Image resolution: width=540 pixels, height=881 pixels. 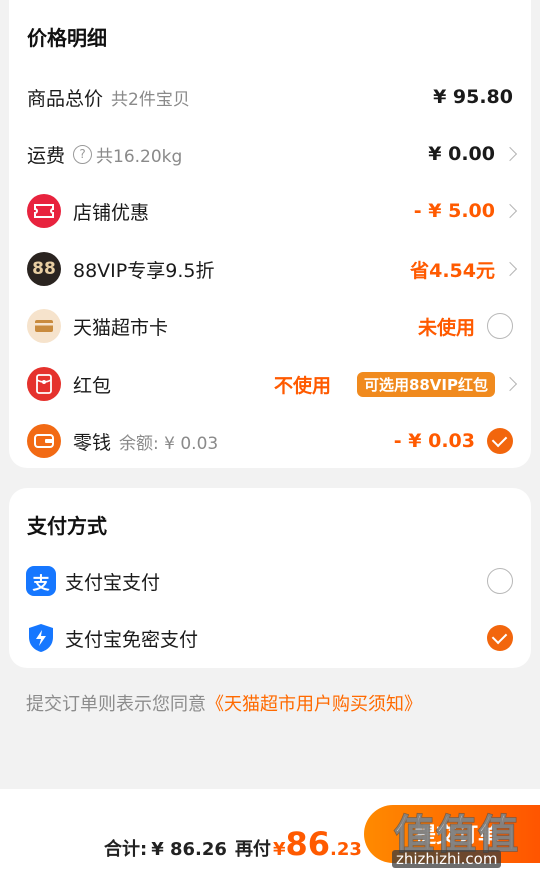 I want to click on red-packet-row: 红包 不使用 可选用88VIP红包, so click(x=270, y=384).